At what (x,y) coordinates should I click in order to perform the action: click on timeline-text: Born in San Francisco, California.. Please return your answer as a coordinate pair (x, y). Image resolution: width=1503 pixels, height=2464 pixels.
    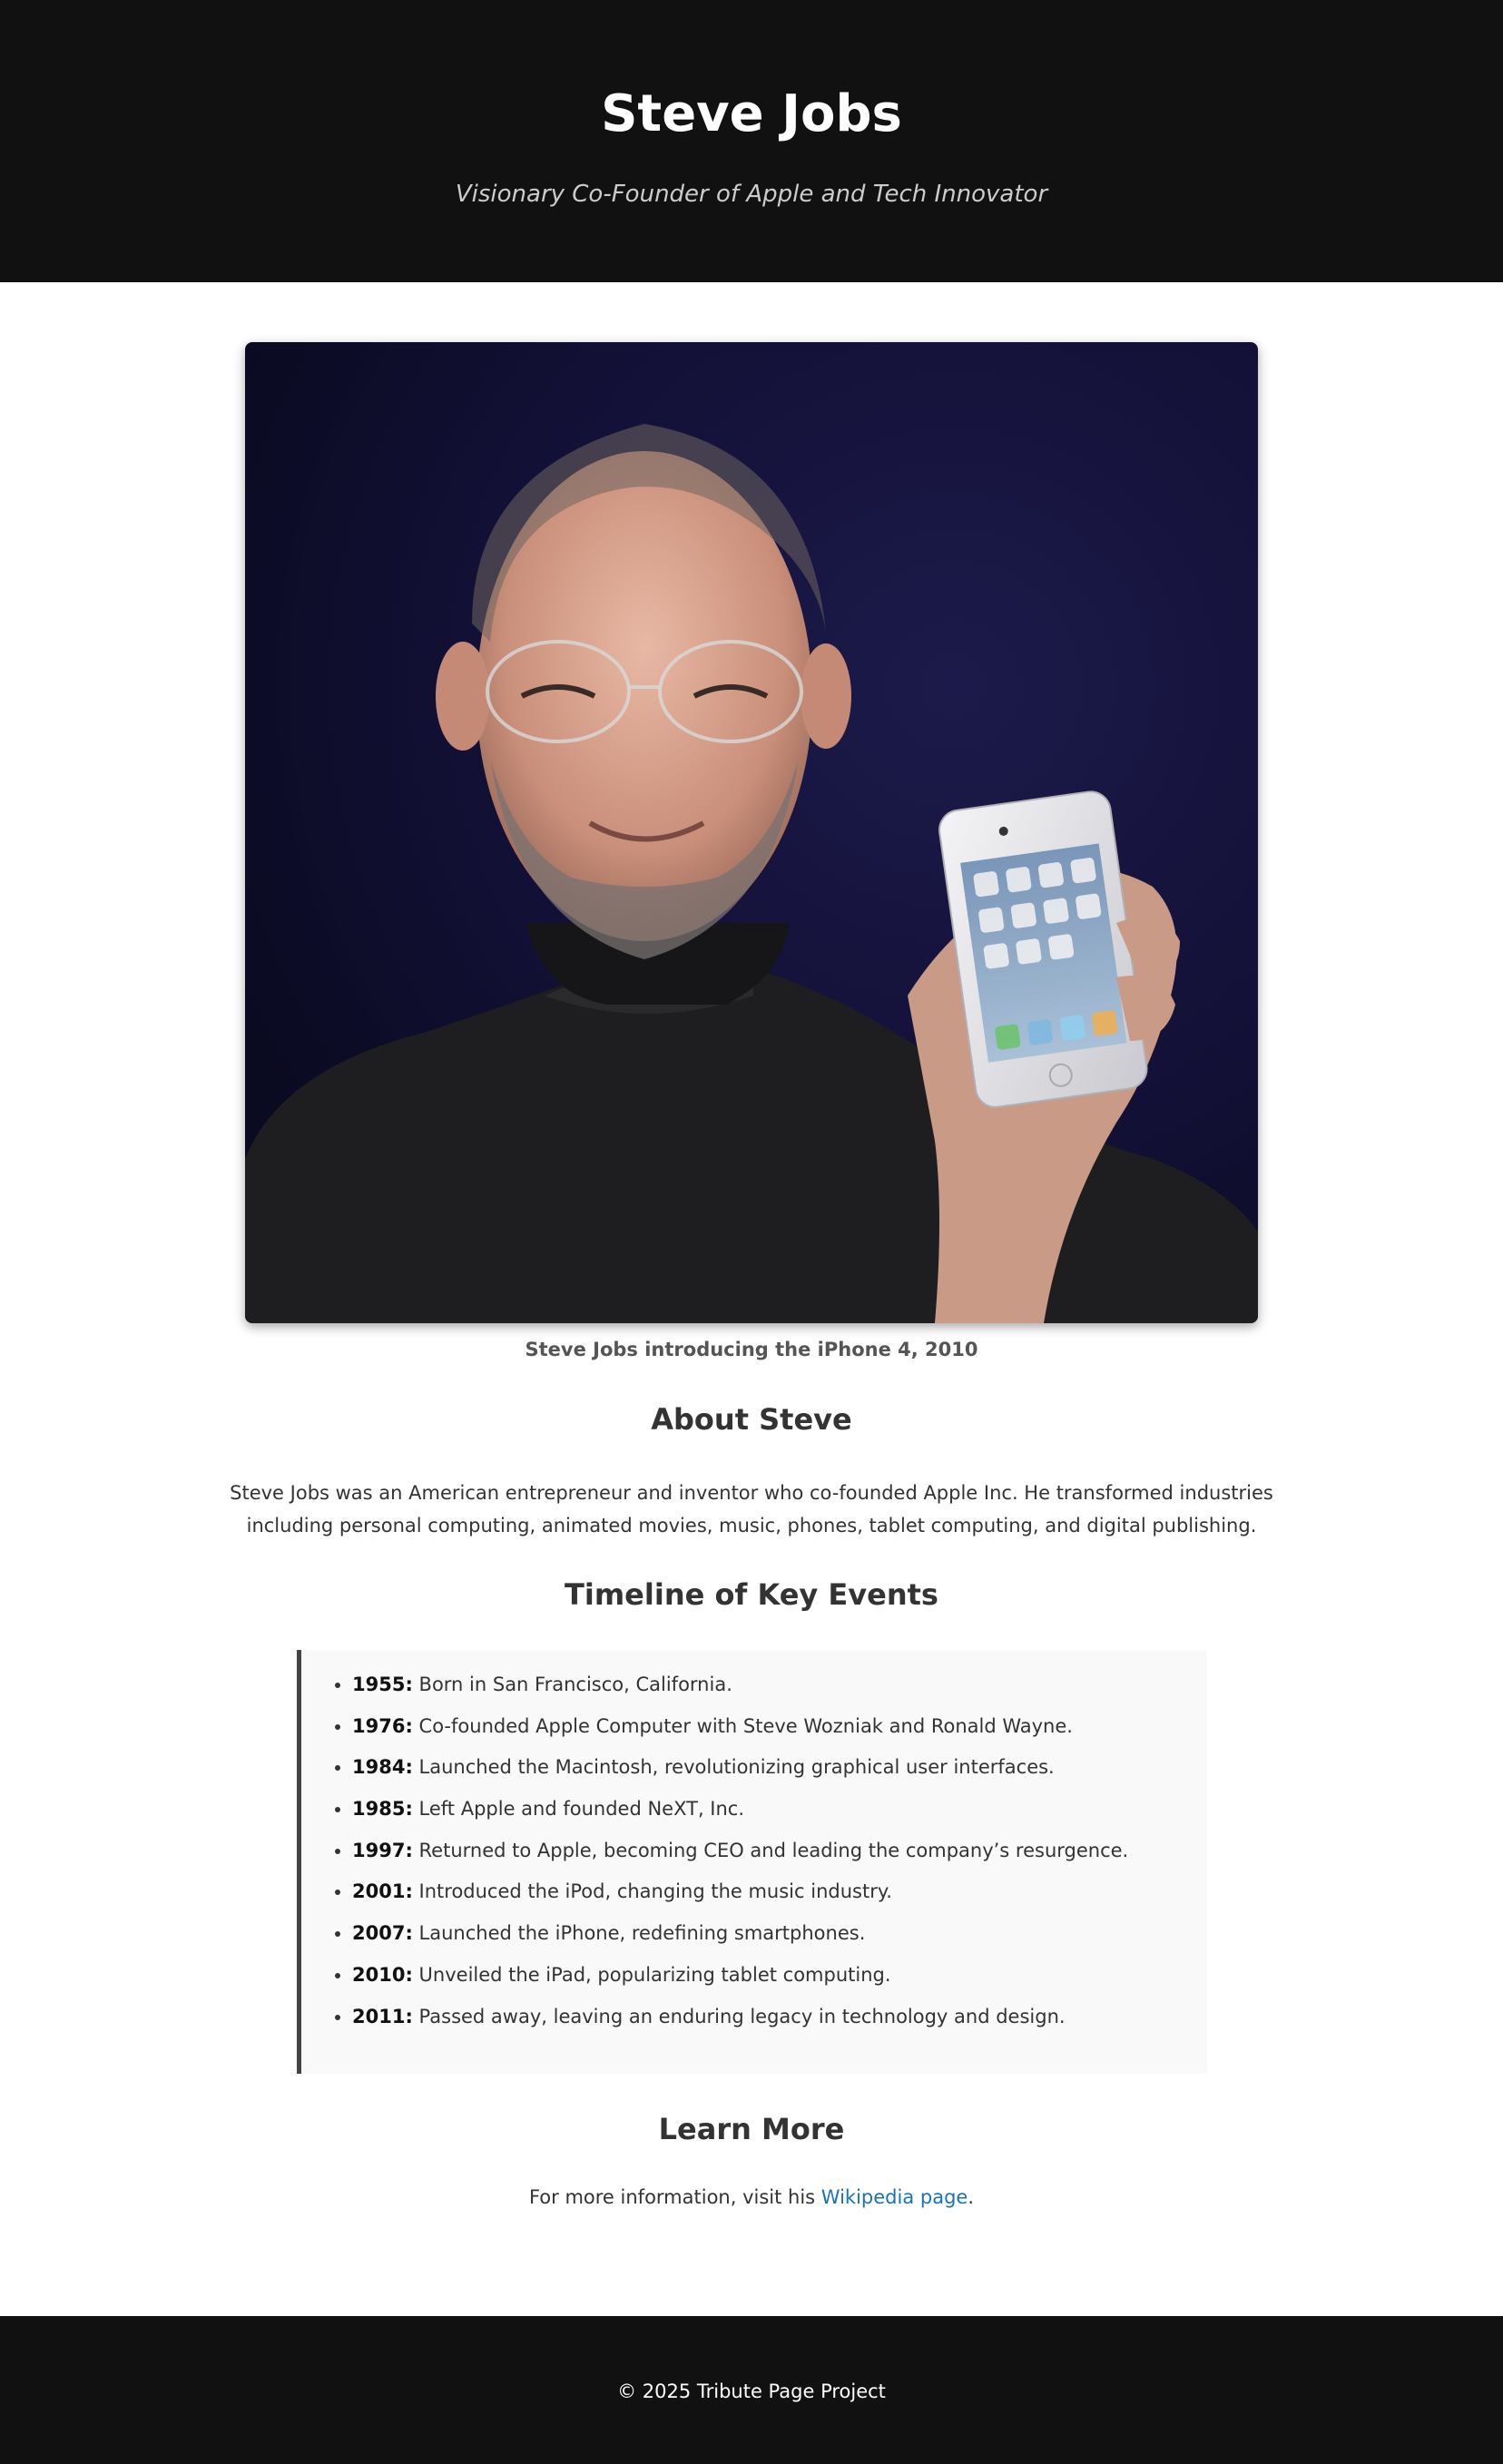
    Looking at the image, I should click on (572, 1685).